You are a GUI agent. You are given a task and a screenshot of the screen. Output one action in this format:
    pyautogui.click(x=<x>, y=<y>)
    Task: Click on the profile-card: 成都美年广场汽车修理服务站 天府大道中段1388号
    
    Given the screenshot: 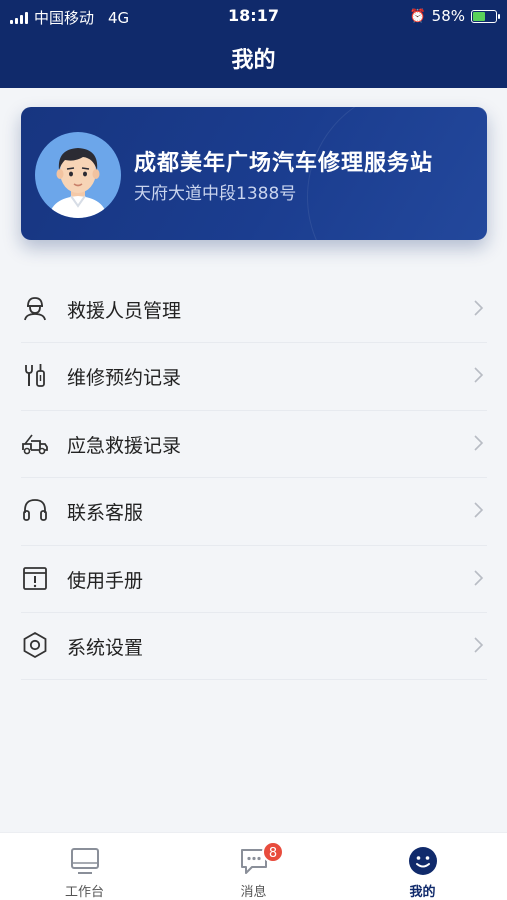 What is the action you would take?
    pyautogui.click(x=254, y=173)
    